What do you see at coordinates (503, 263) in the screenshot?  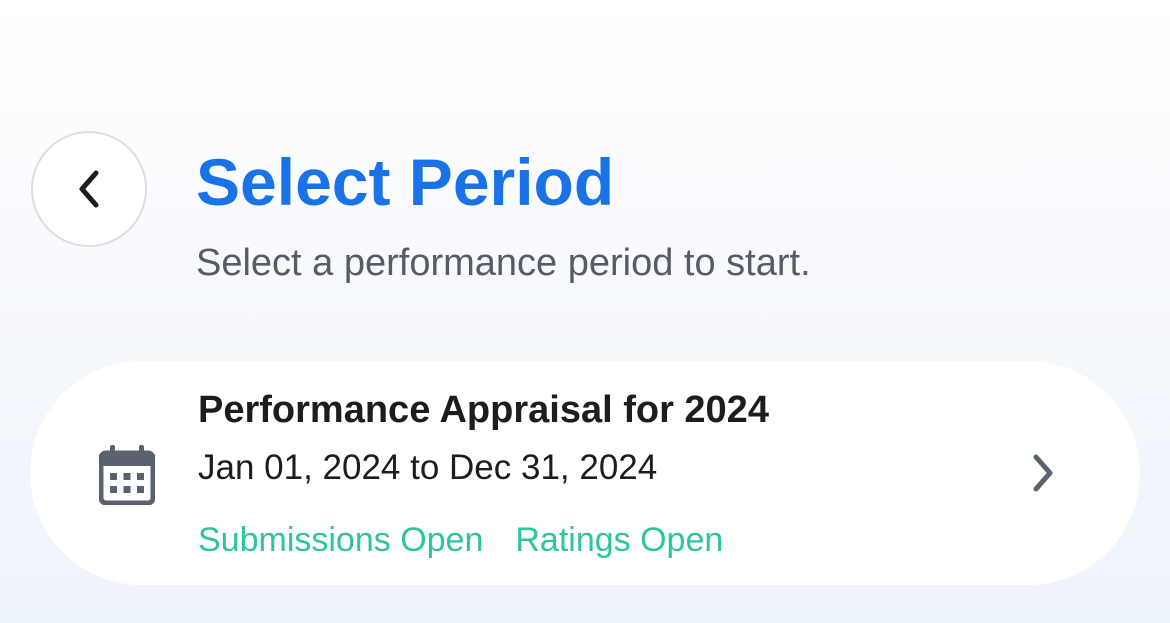 I see `page-subtitle: Select a performance period to start.` at bounding box center [503, 263].